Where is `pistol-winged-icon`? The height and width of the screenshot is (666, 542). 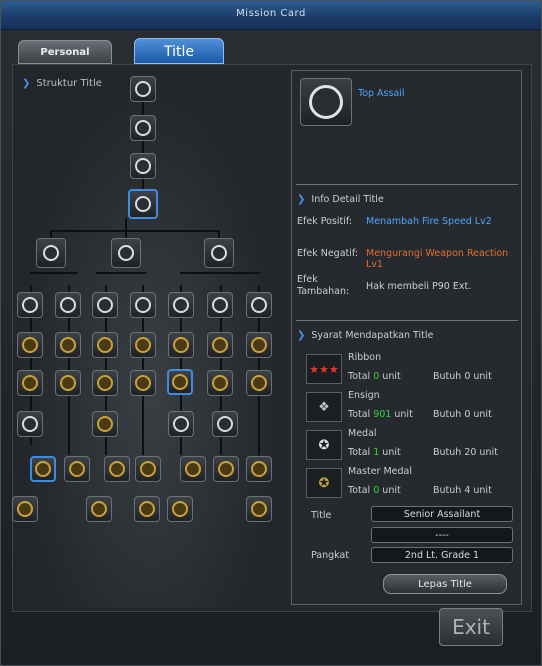 pistol-winged-icon is located at coordinates (147, 509).